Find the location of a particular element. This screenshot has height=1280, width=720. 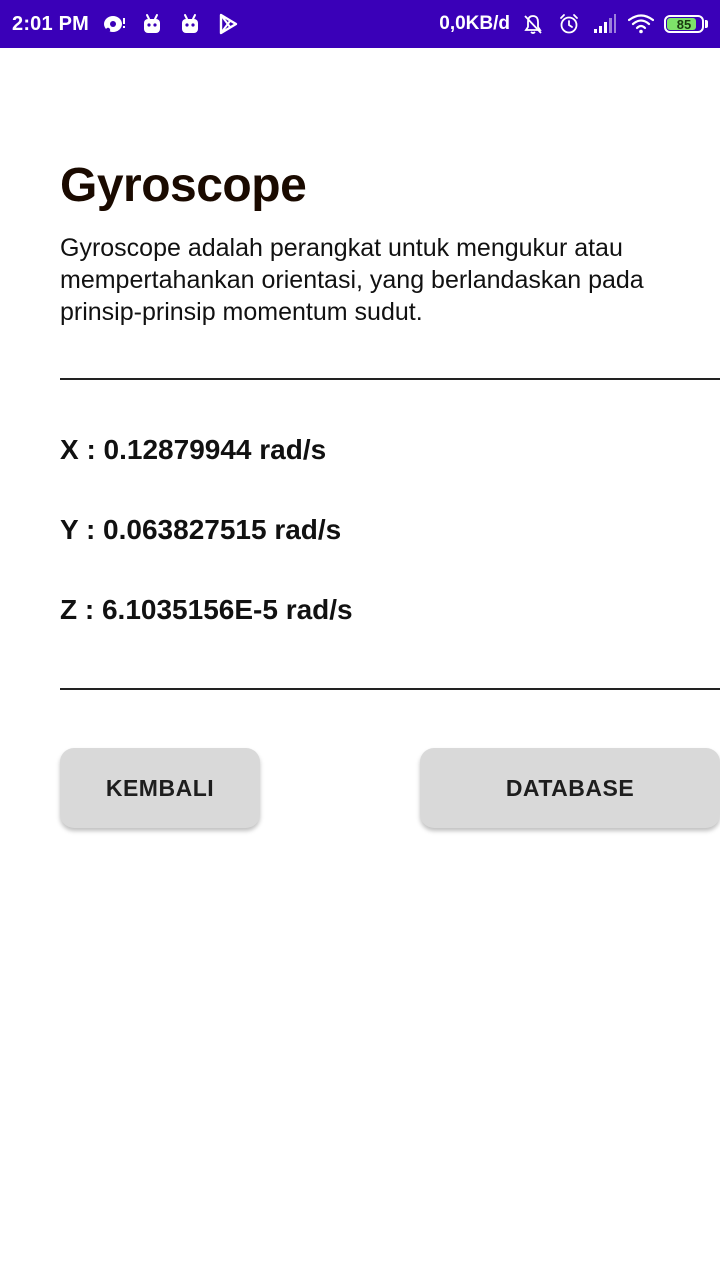

battery-body: 85 is located at coordinates (684, 24).